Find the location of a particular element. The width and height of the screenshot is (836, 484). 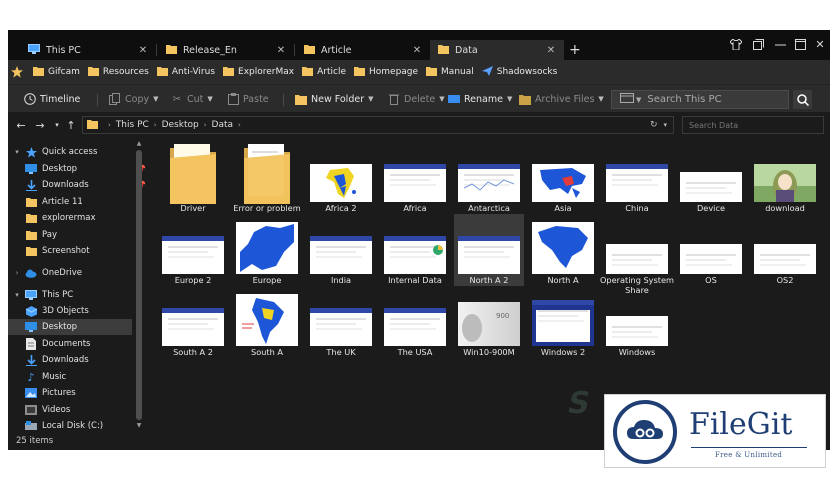

file-item: Device is located at coordinates (711, 178).